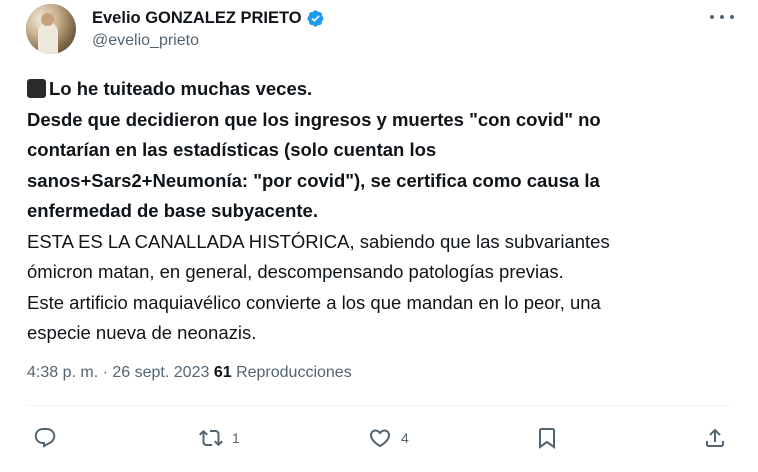 Image resolution: width=758 pixels, height=472 pixels. I want to click on share-icon, so click(715, 438).